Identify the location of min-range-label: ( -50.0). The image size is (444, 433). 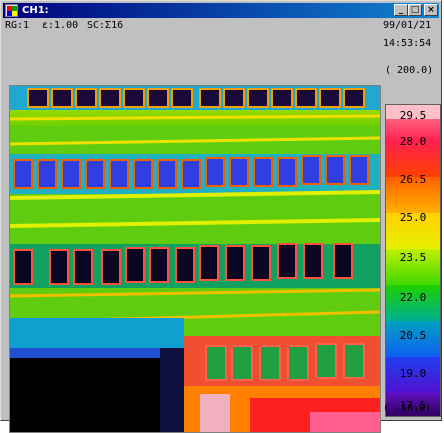
(407, 408).